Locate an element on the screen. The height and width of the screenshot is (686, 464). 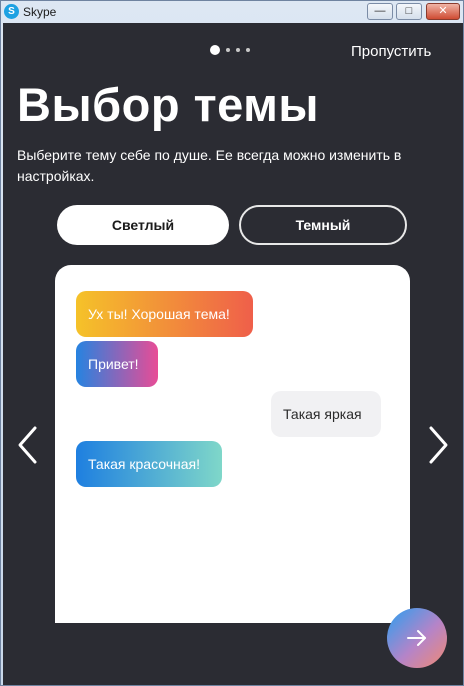
chat-bubble: Ух ты! Хорошая тема! is located at coordinates (164, 314).